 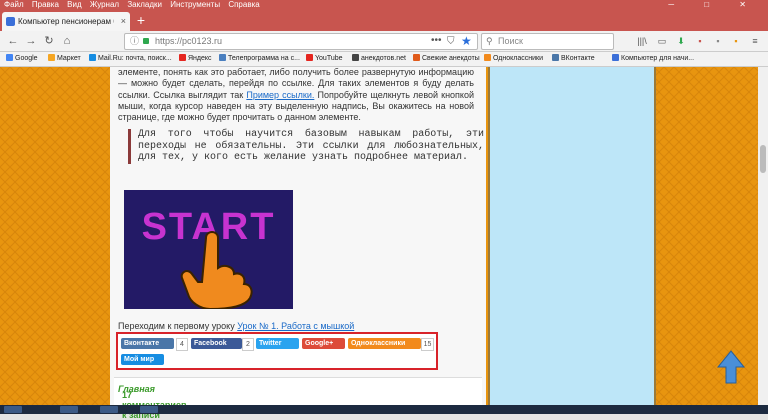 I want to click on market-icon, so click(x=51, y=57).